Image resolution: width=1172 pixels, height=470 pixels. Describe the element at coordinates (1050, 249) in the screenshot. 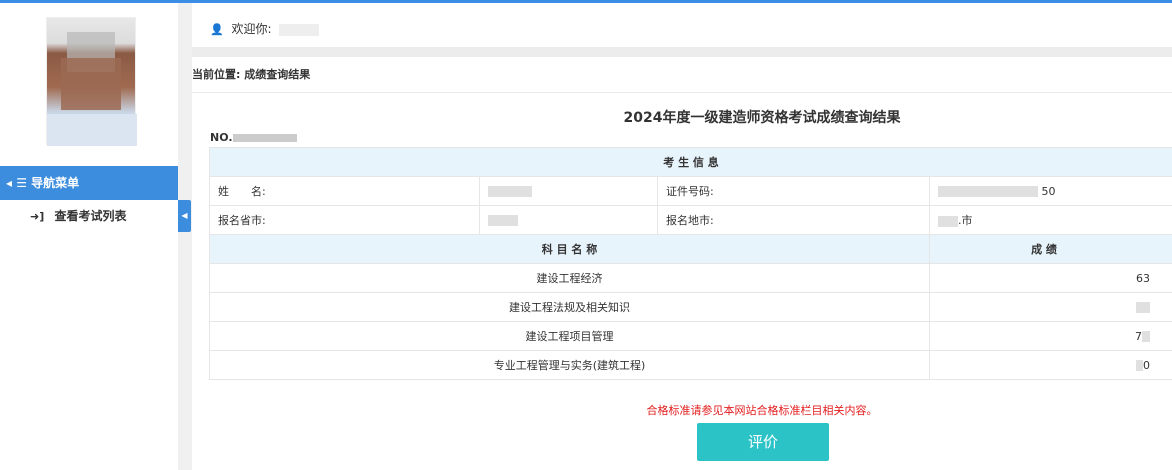

I see `score-header: 成 绩` at that location.